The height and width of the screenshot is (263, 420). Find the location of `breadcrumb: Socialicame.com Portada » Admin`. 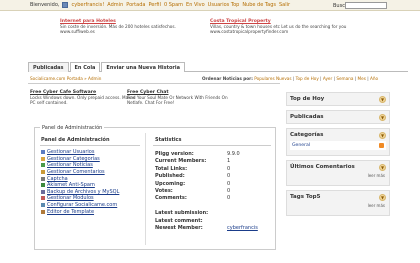

breadcrumb: Socialicame.com Portada » Admin is located at coordinates (65, 78).